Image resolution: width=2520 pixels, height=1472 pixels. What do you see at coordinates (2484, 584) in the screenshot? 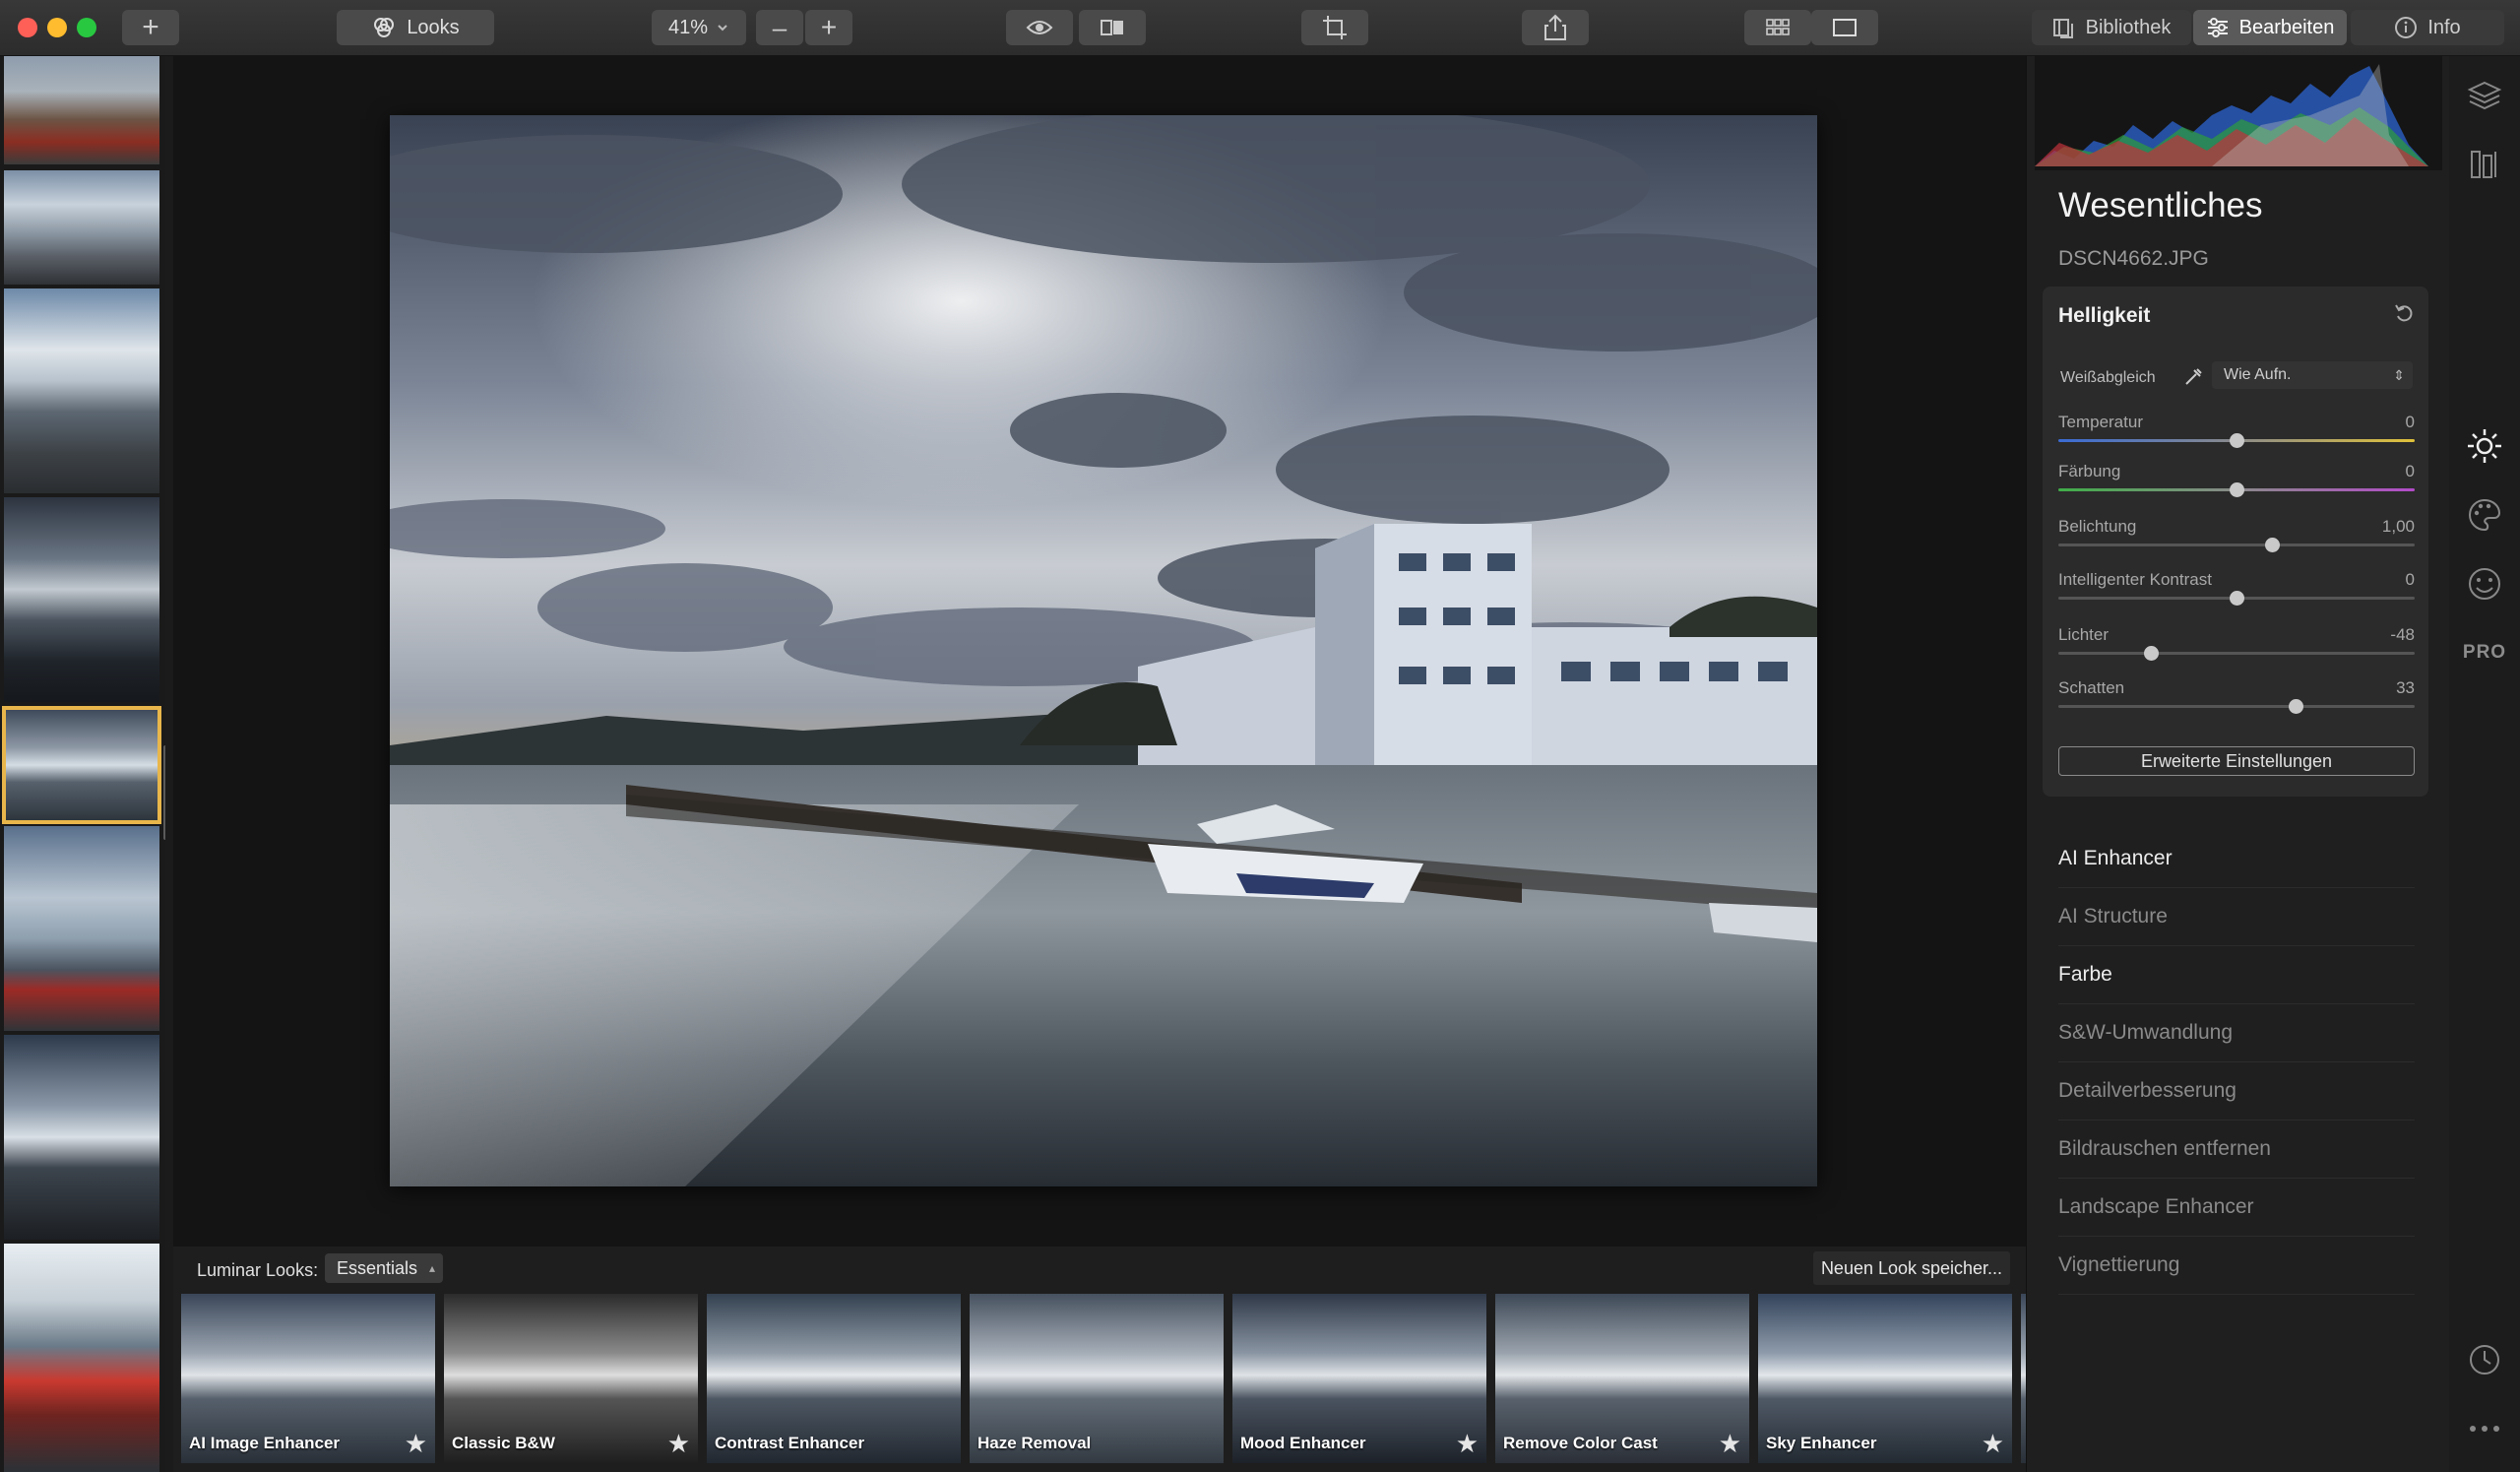
I see `portrait-face-icon` at bounding box center [2484, 584].